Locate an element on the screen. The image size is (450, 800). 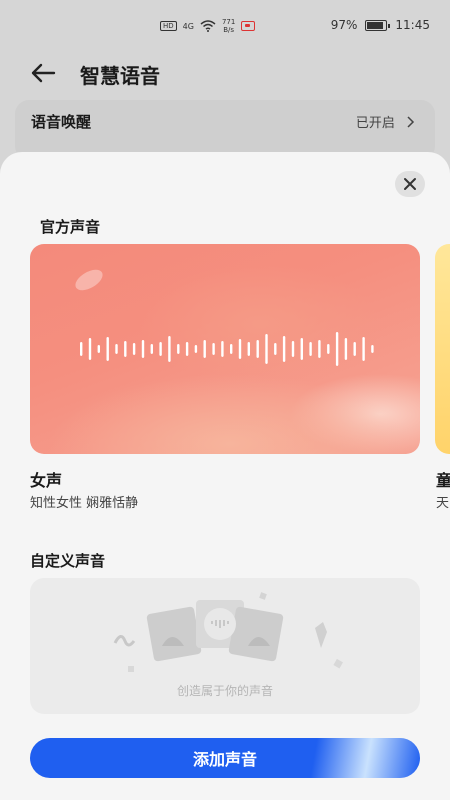
battery-fill is located at coordinates (375, 25).